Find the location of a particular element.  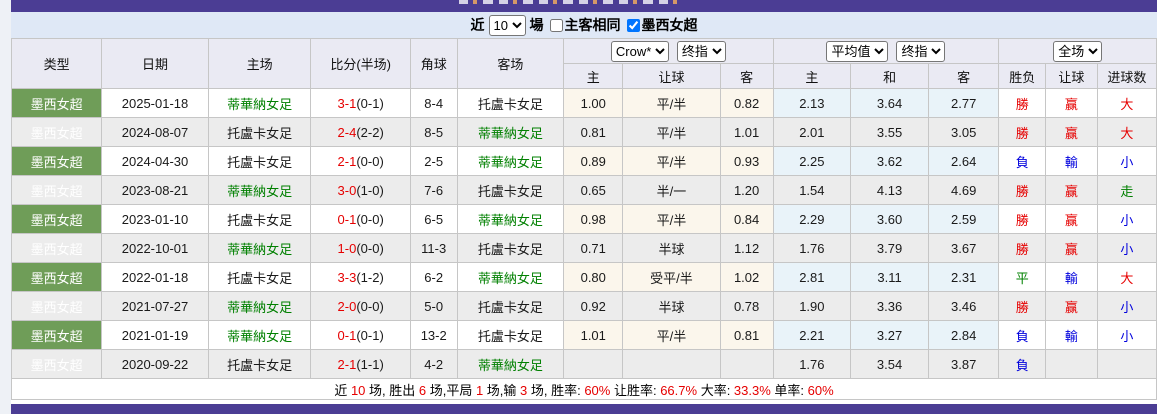

footer-stat-segment: 10 is located at coordinates (358, 390).